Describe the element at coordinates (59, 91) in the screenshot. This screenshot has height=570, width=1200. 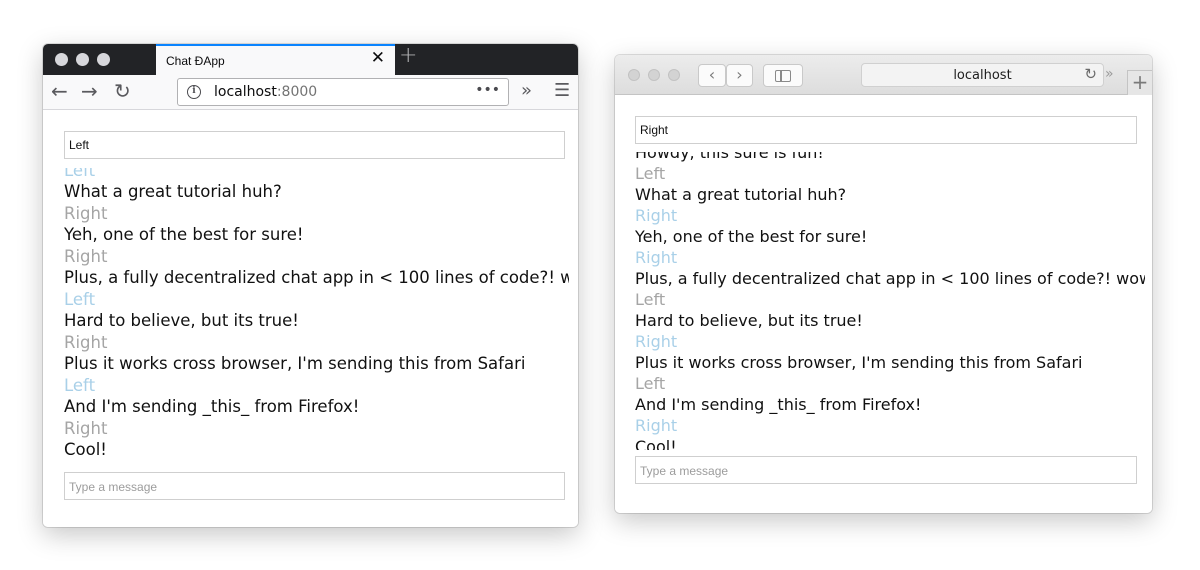
I see `back-arrow-icon: ←` at that location.